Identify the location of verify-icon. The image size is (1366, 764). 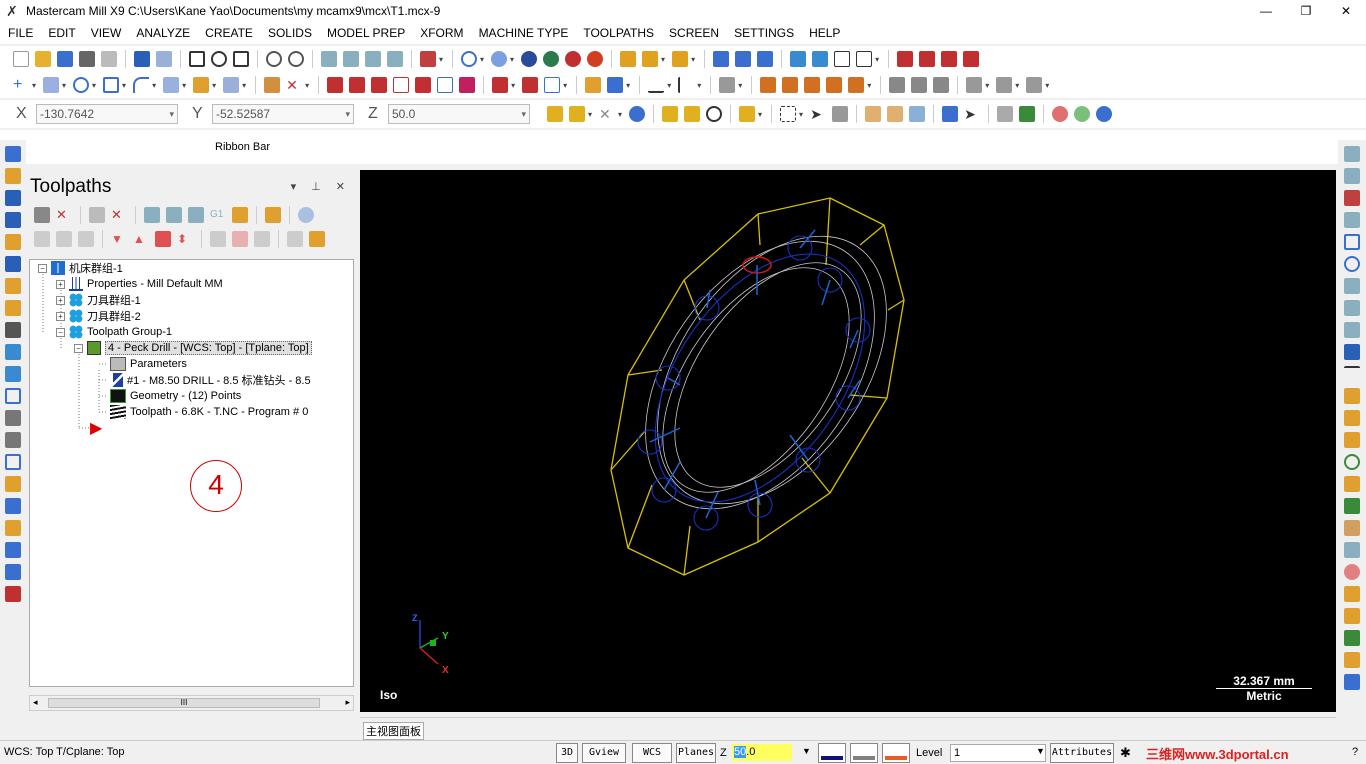
(949, 59).